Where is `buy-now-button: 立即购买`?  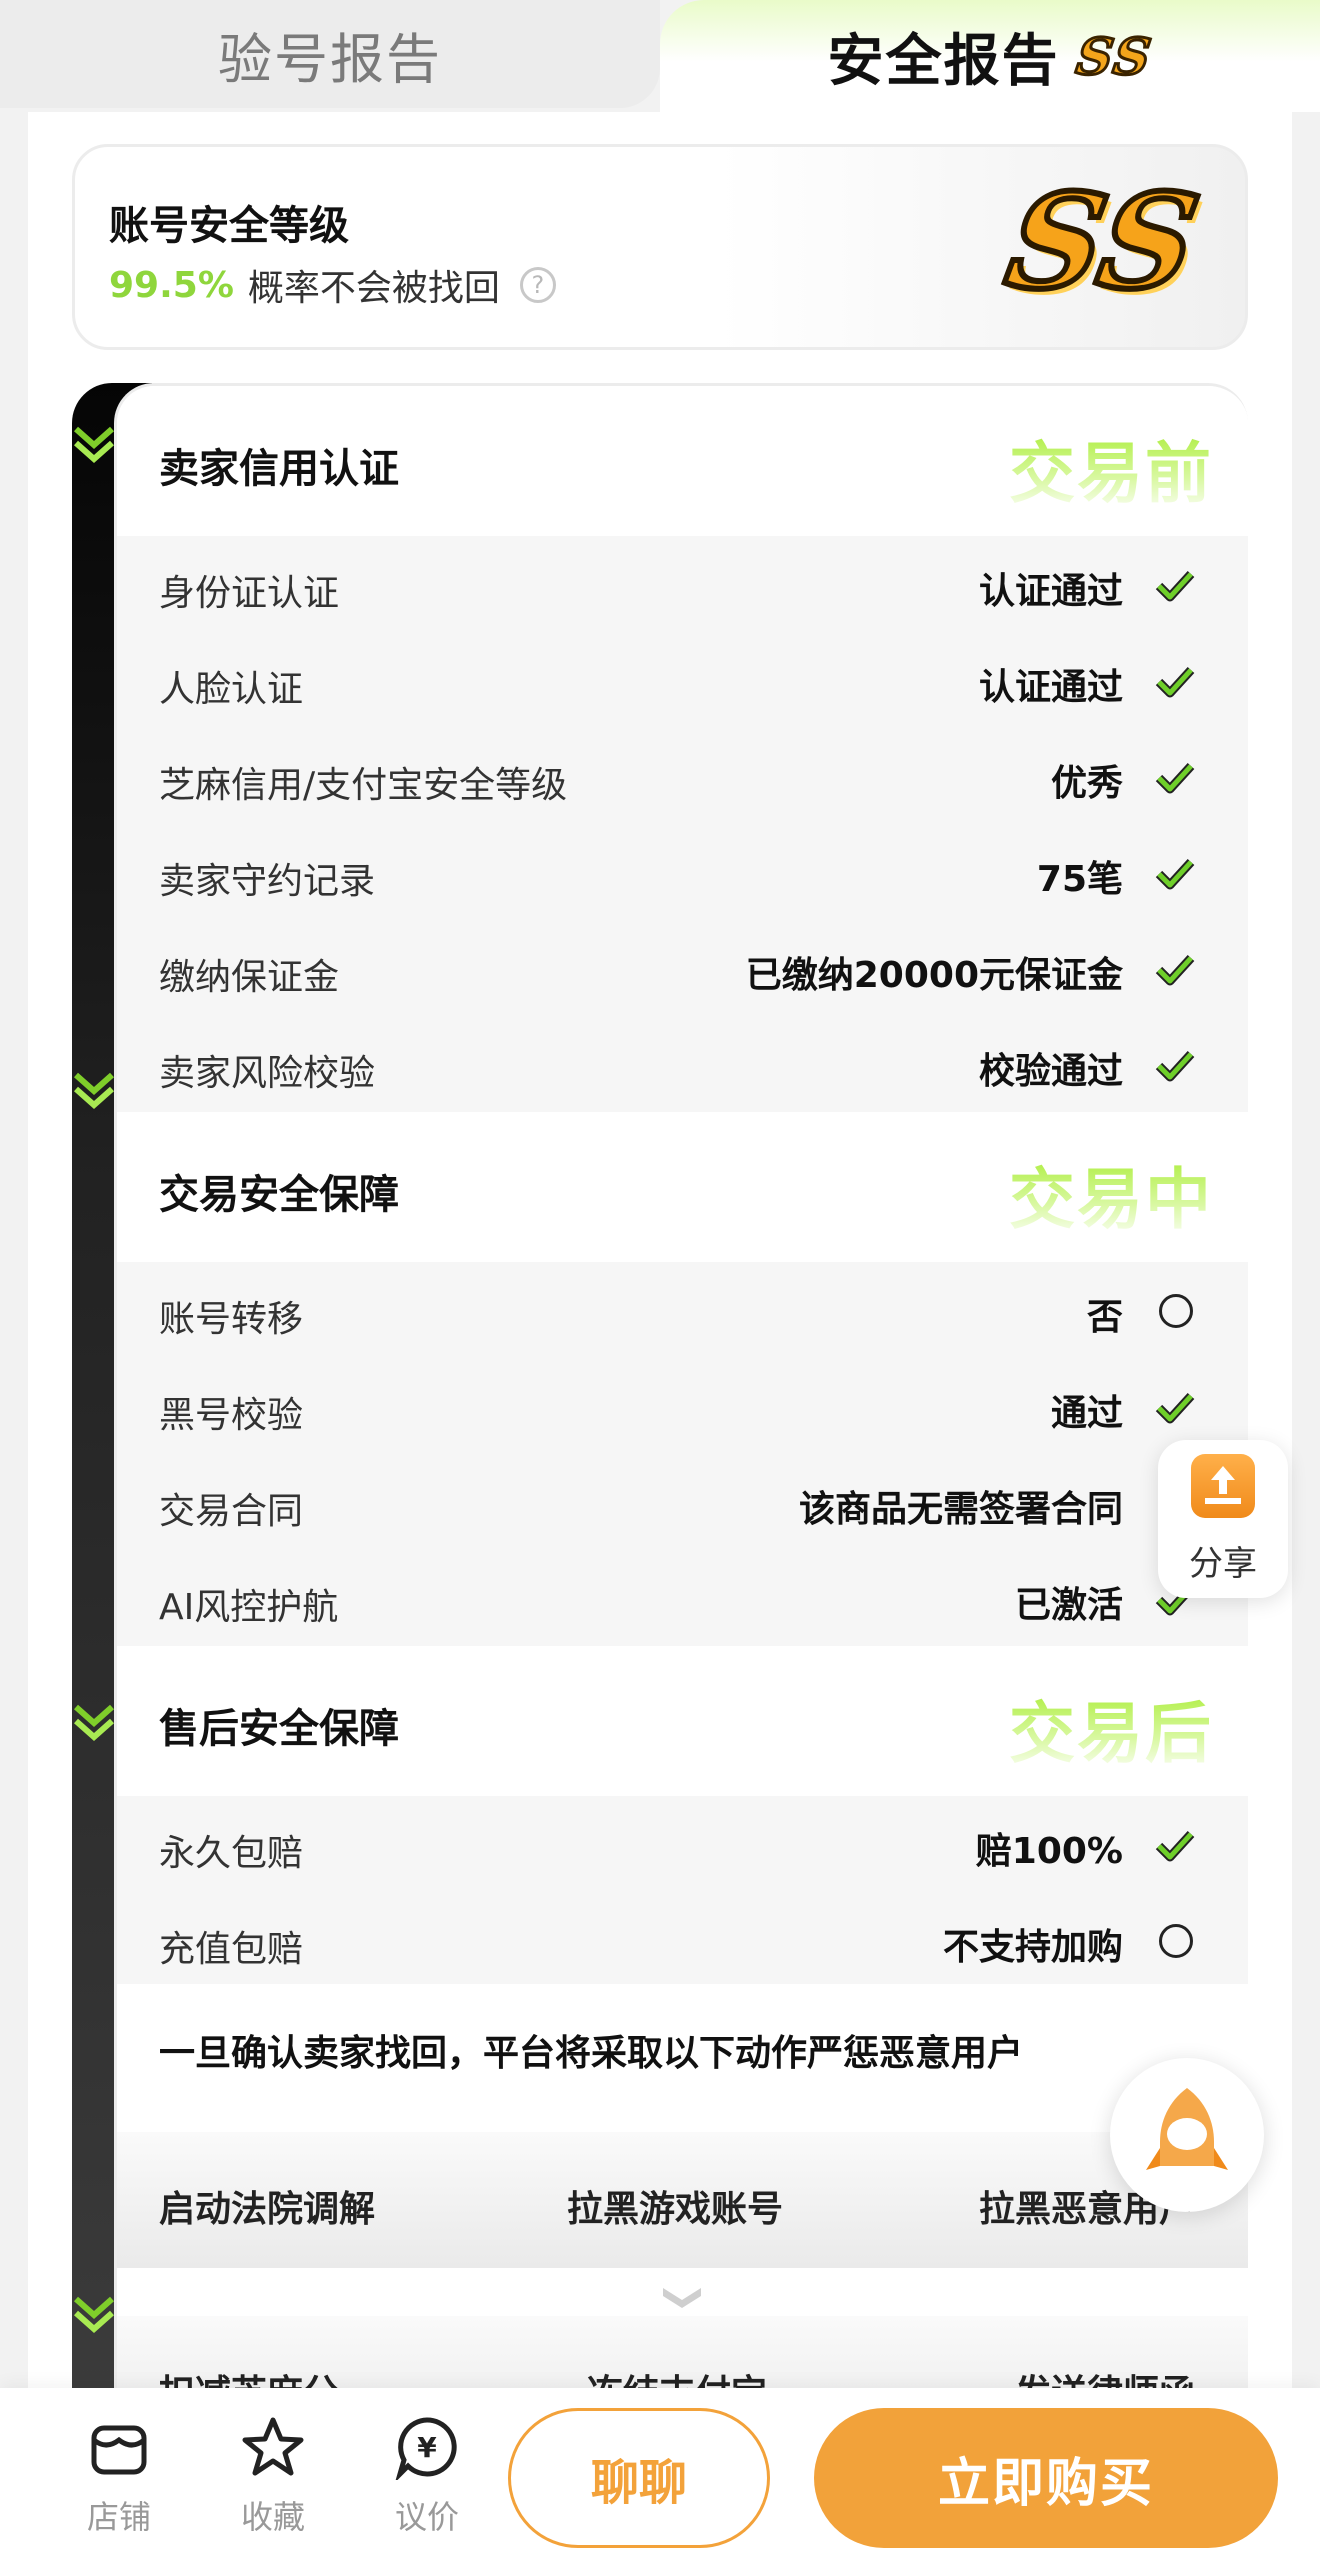 buy-now-button: 立即购买 is located at coordinates (1046, 2478).